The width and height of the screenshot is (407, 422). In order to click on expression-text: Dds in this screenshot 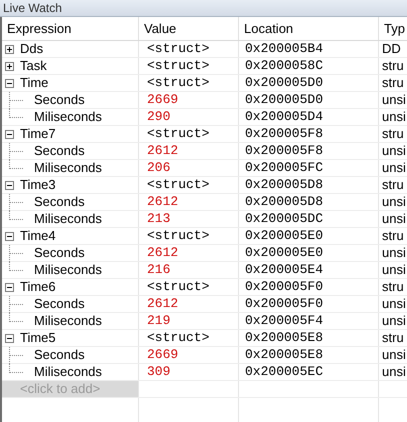, I will do `click(32, 49)`.